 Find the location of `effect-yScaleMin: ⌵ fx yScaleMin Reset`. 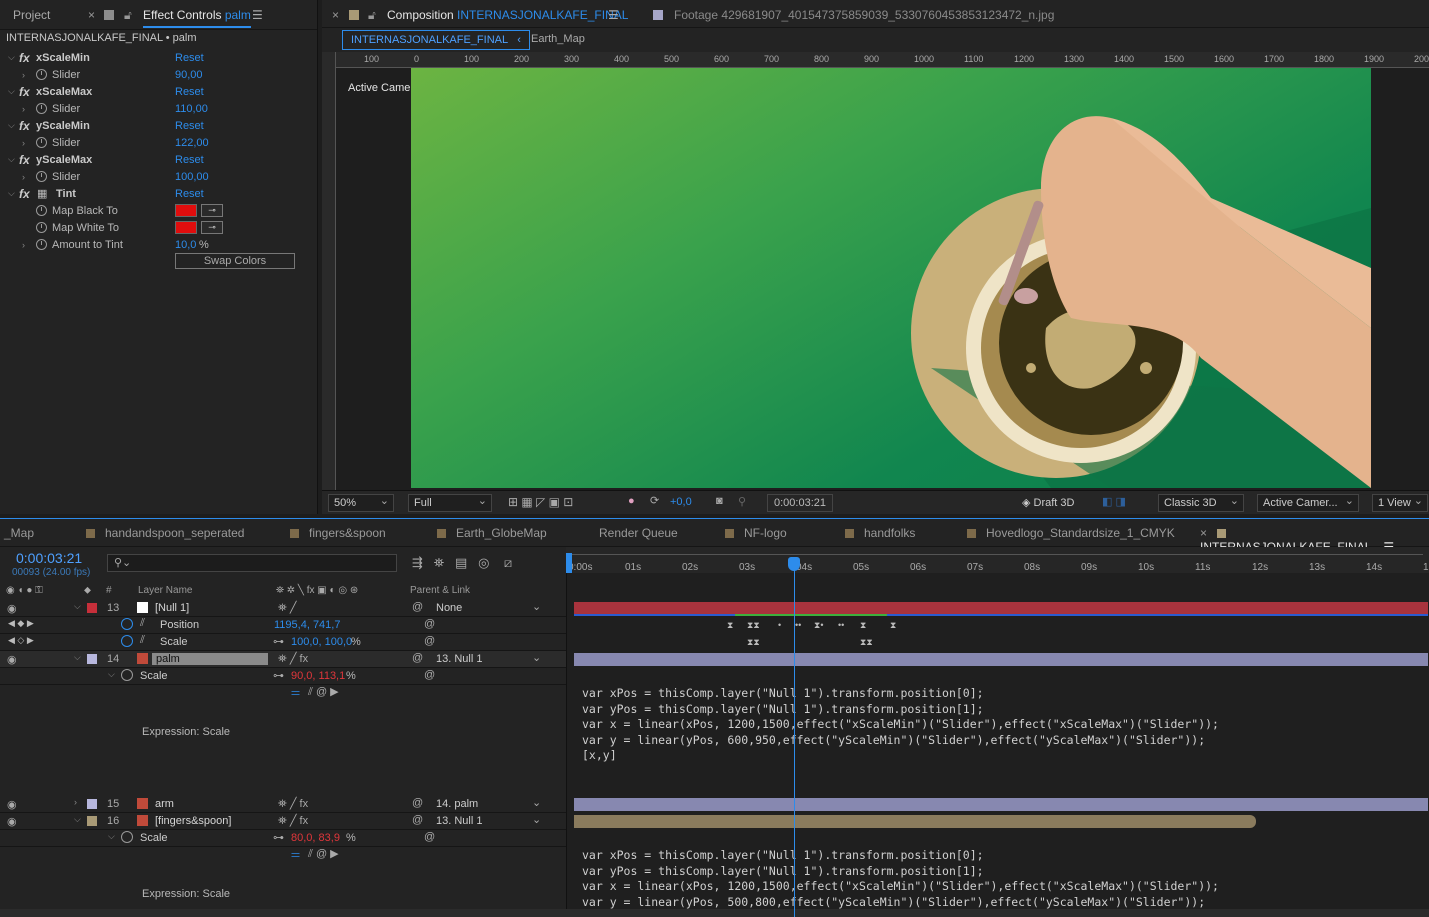

effect-yScaleMin: ⌵ fx yScaleMin Reset is located at coordinates (150, 125).